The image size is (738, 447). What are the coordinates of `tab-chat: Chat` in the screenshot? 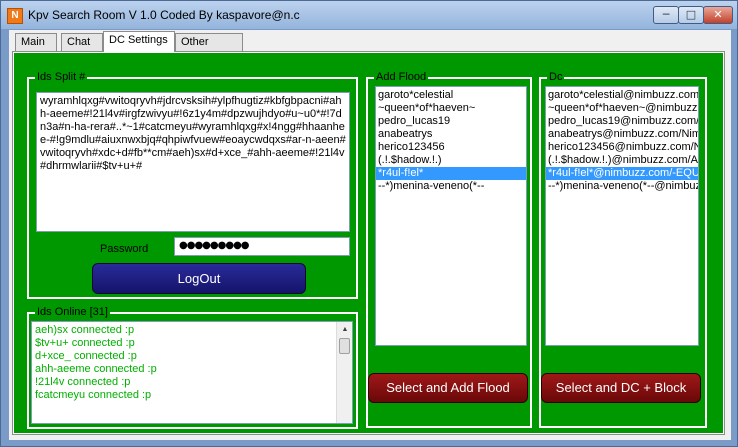 It's located at (82, 42).